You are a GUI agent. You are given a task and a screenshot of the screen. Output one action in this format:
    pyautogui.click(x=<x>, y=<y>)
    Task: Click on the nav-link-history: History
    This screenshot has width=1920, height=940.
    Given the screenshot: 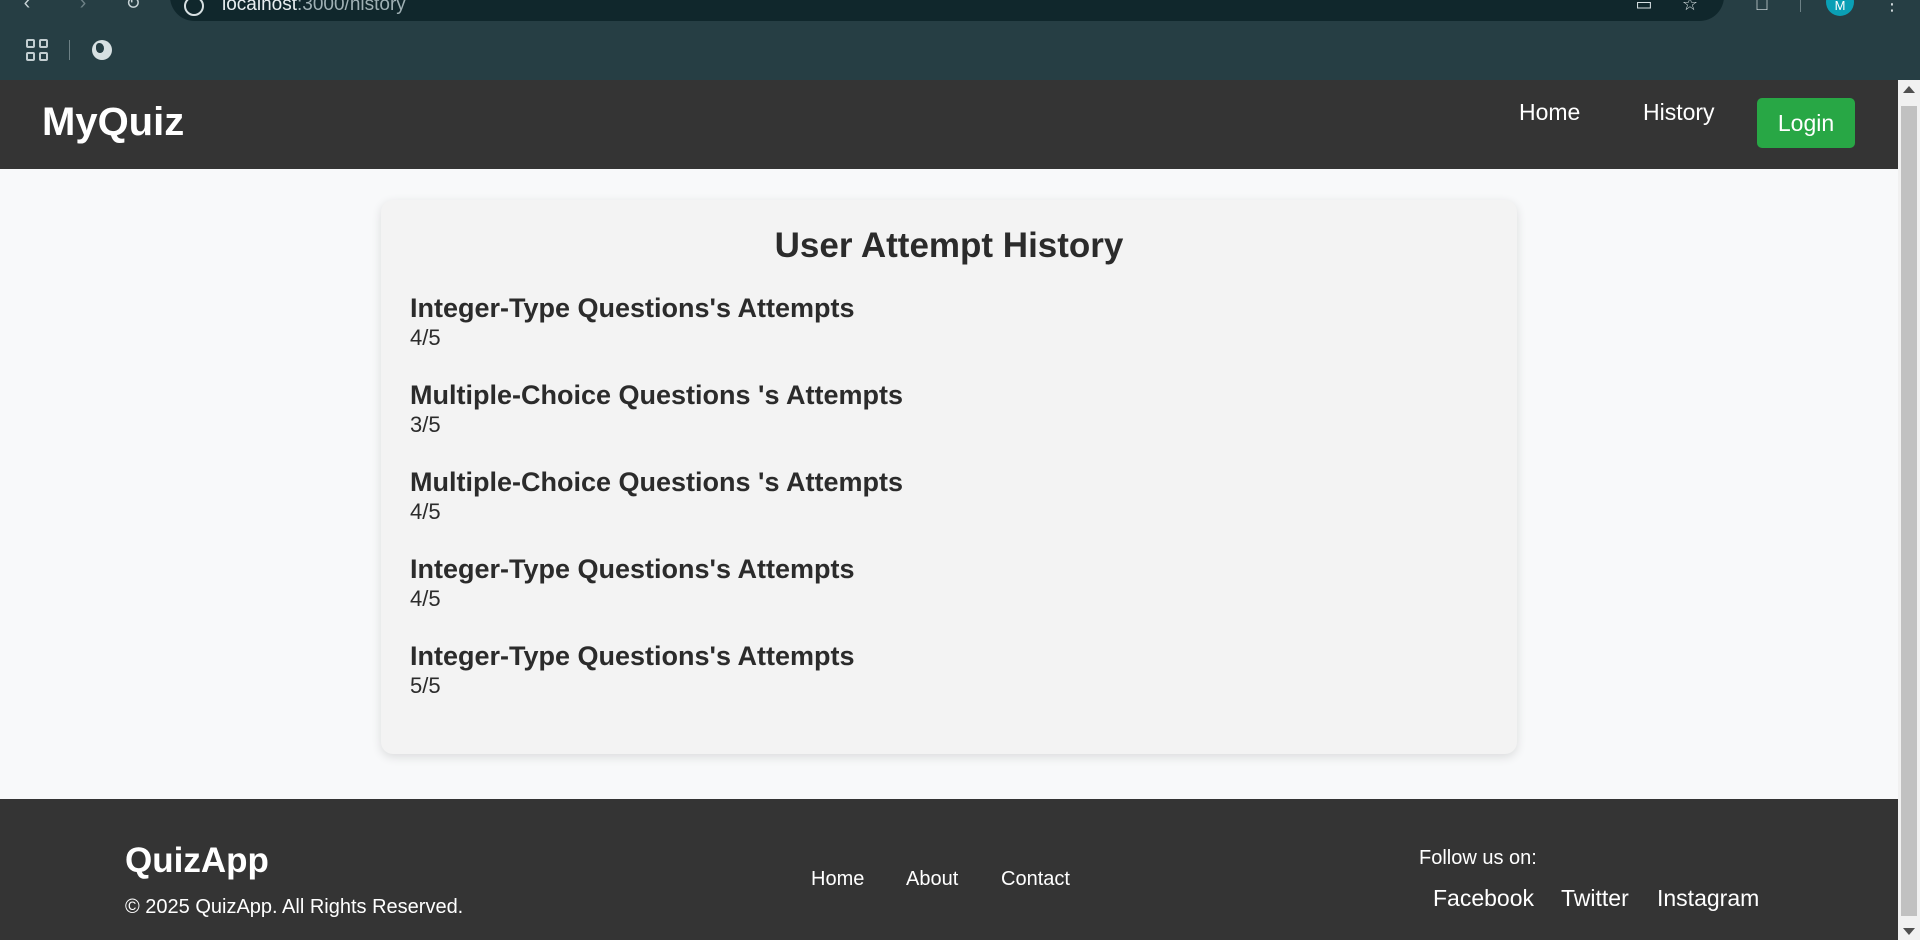 What is the action you would take?
    pyautogui.click(x=1679, y=112)
    